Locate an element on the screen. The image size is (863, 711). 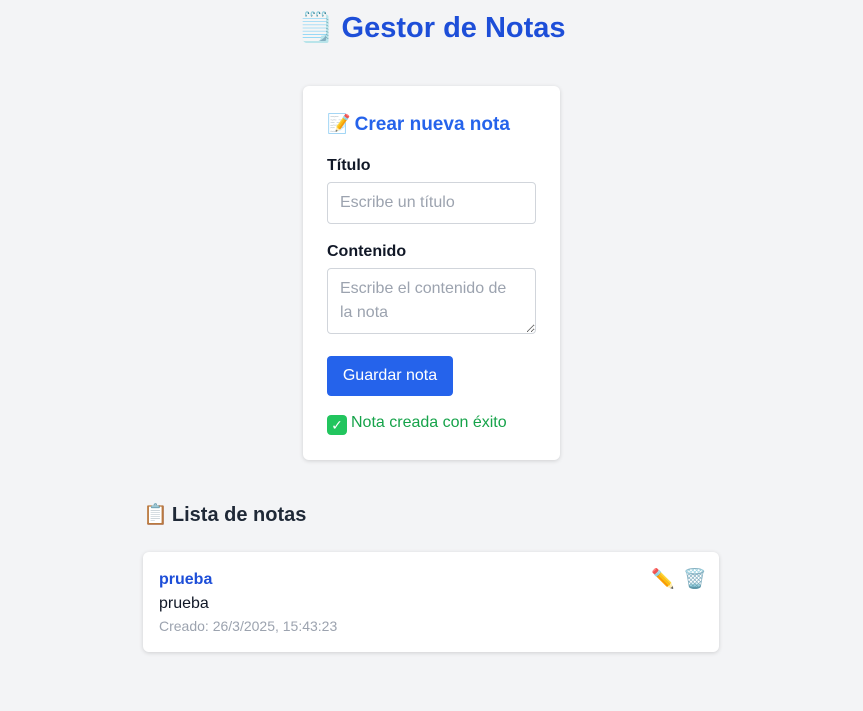
content-textarea is located at coordinates (431, 301).